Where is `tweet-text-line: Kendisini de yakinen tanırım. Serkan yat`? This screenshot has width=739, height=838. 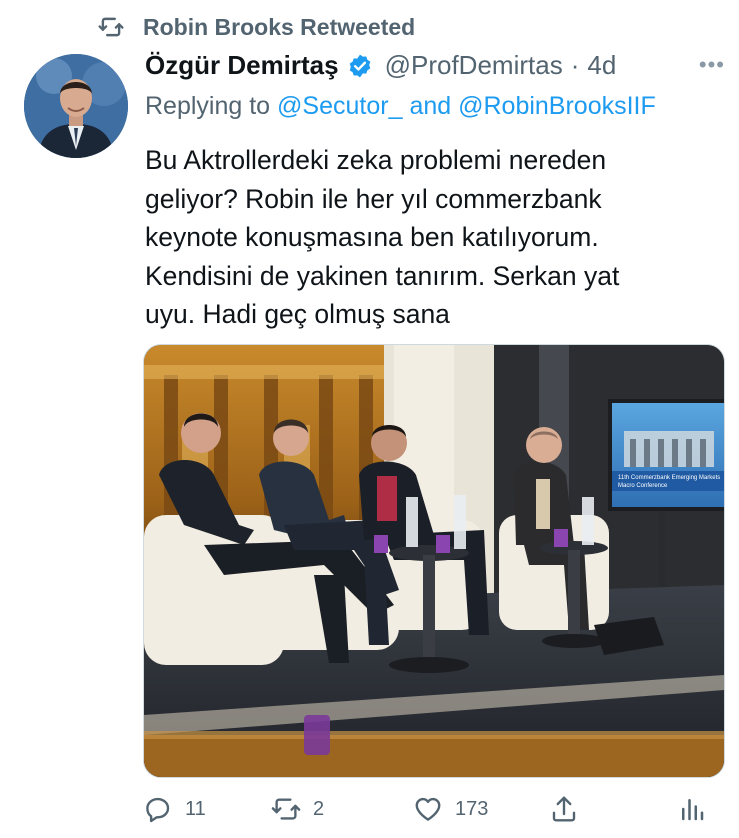
tweet-text-line: Kendisini de yakinen tanırım. Serkan yat is located at coordinates (382, 275).